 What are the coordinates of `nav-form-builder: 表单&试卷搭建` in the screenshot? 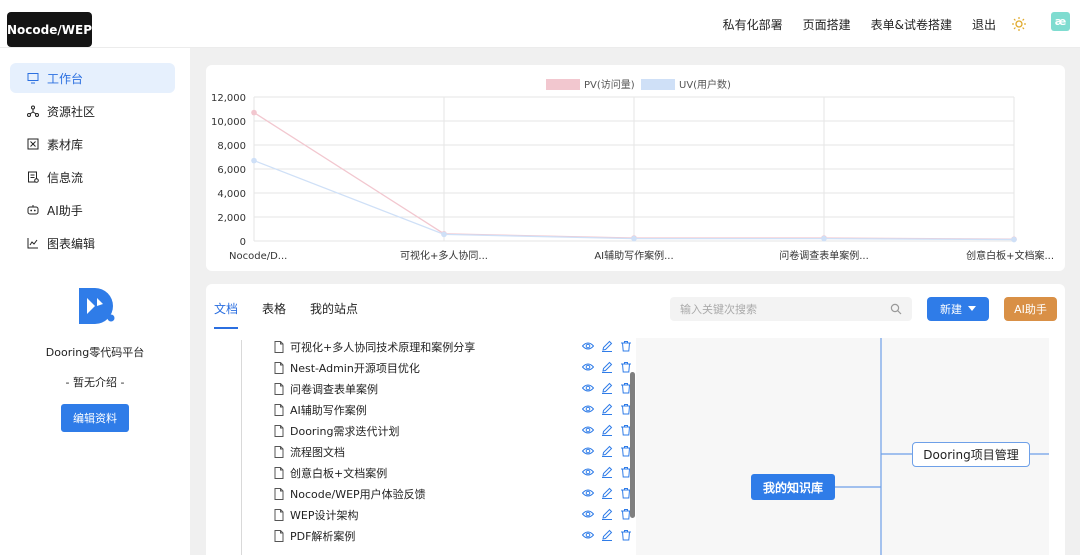 It's located at (911, 24).